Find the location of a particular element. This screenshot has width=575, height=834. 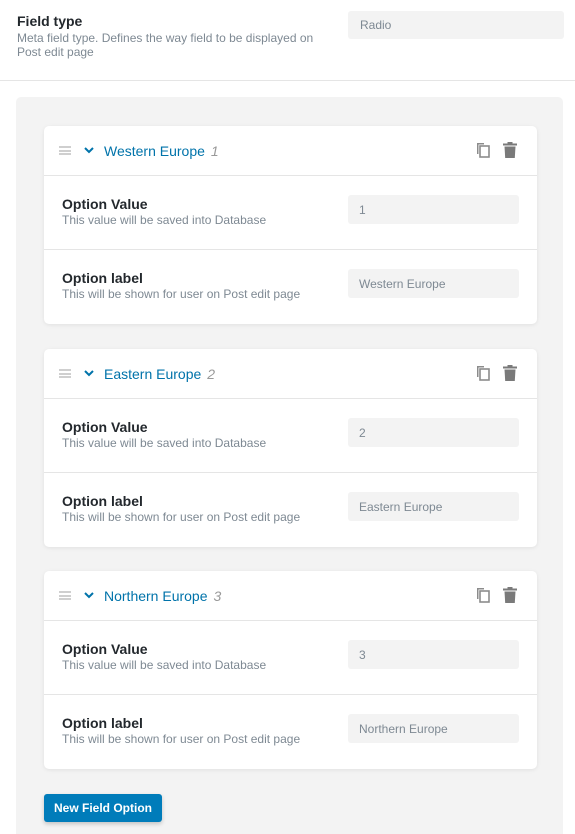

option-title: Eastern Europe 2 is located at coordinates (159, 374).